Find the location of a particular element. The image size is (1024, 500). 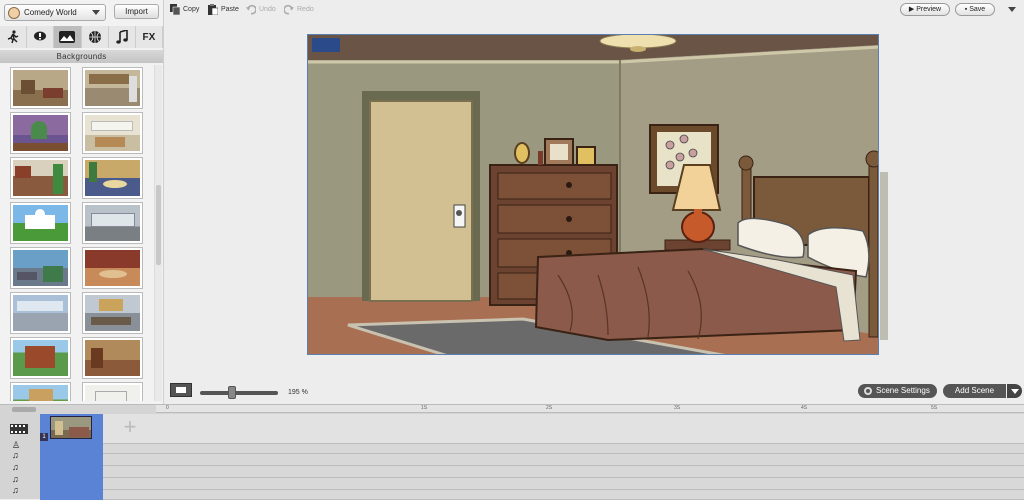

tab-music is located at coordinates (122, 37).